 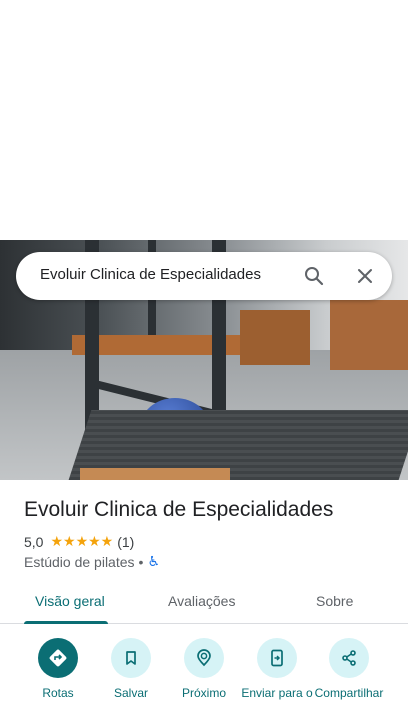 I want to click on review-count: (1), so click(x=126, y=541).